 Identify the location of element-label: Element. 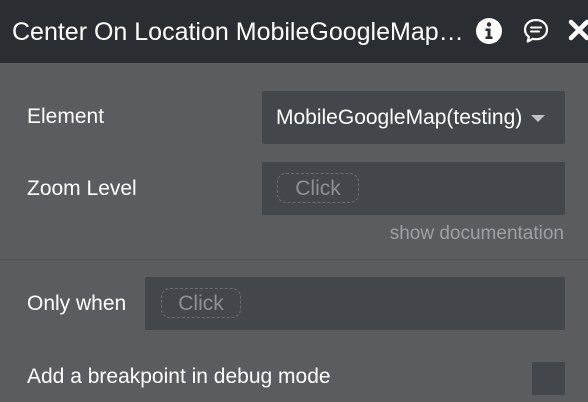
(66, 116).